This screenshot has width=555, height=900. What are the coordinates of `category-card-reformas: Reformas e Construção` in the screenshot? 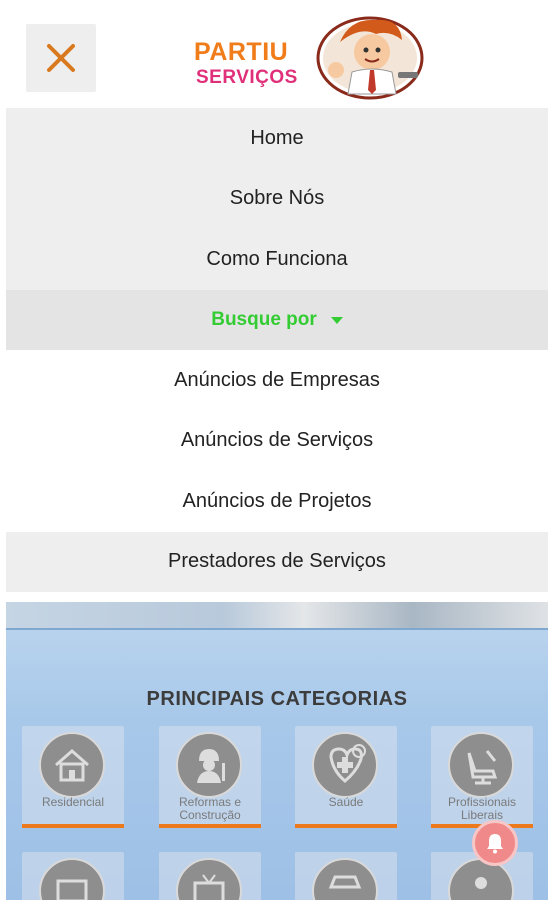 It's located at (210, 777).